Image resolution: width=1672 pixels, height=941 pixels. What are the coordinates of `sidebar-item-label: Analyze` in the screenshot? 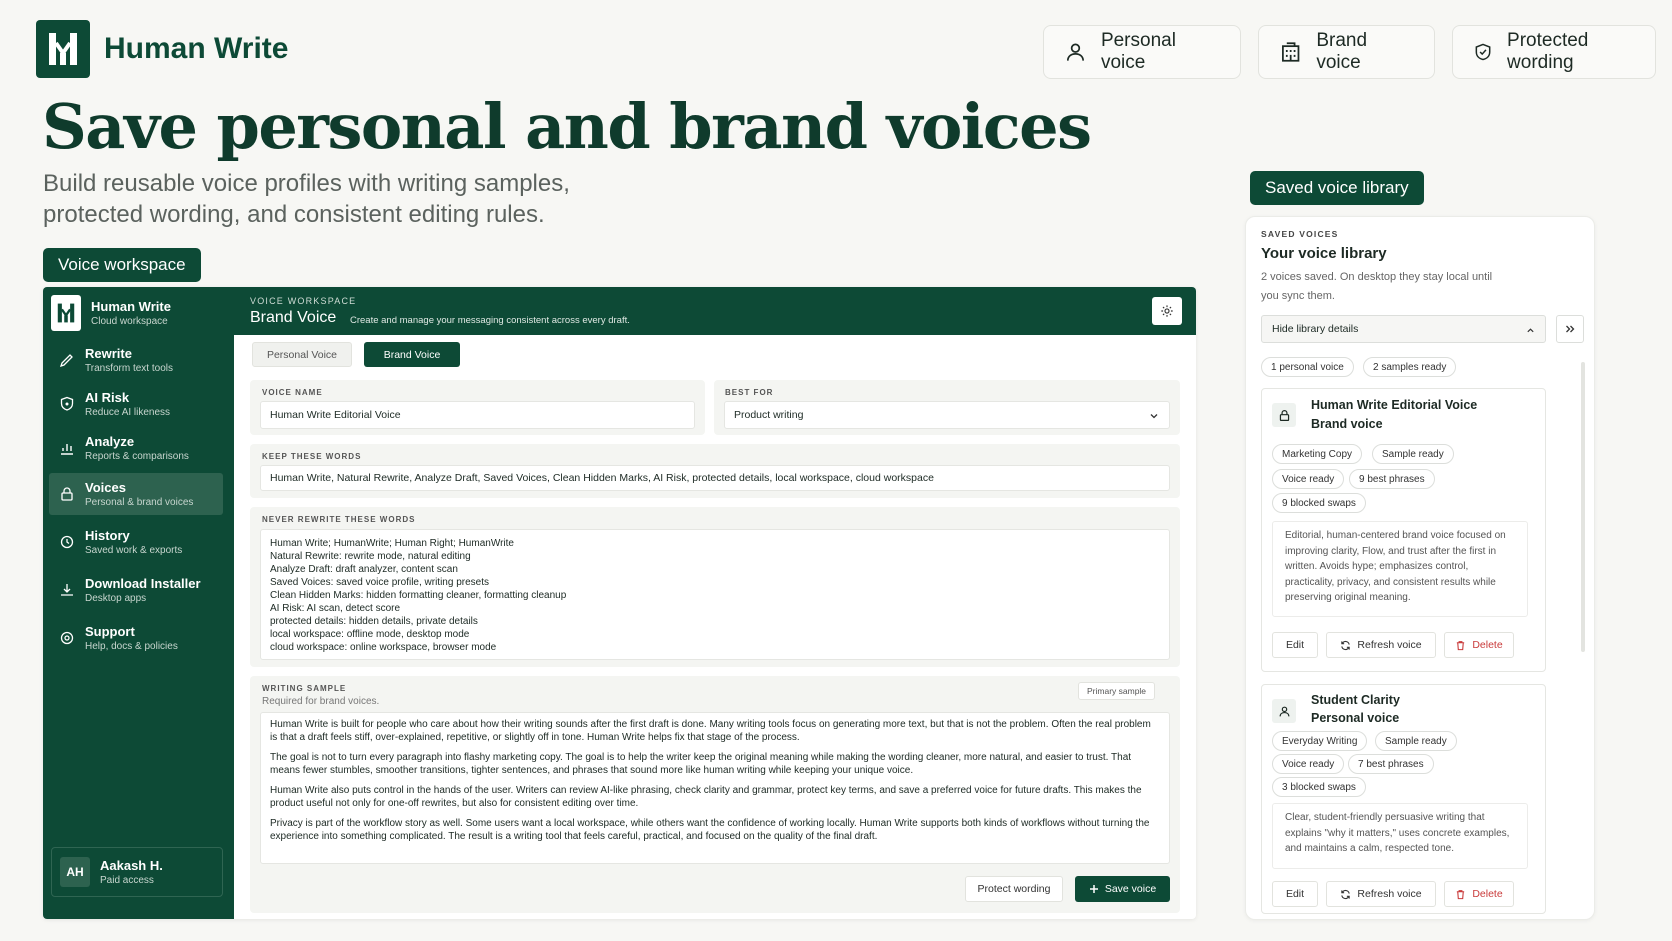 It's located at (110, 441).